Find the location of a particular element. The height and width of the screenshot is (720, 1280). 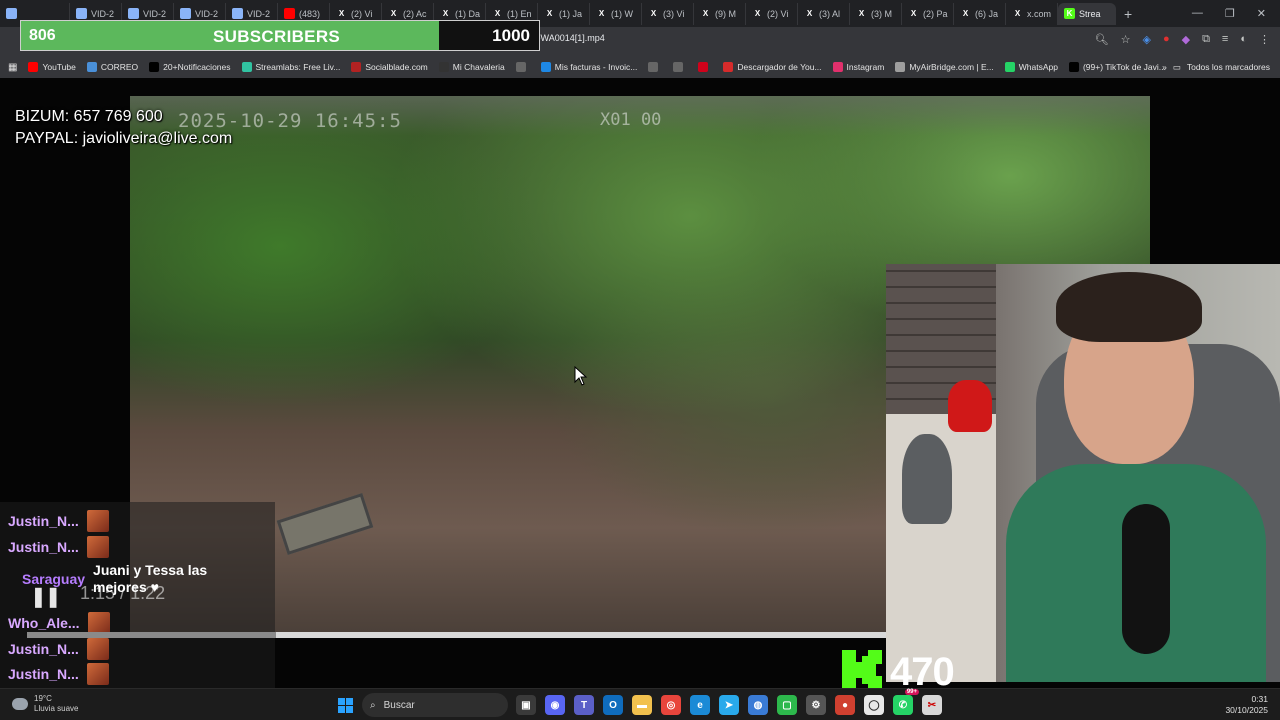

paypal-text: PAYPAL: javioliveira@live.com is located at coordinates (124, 138).